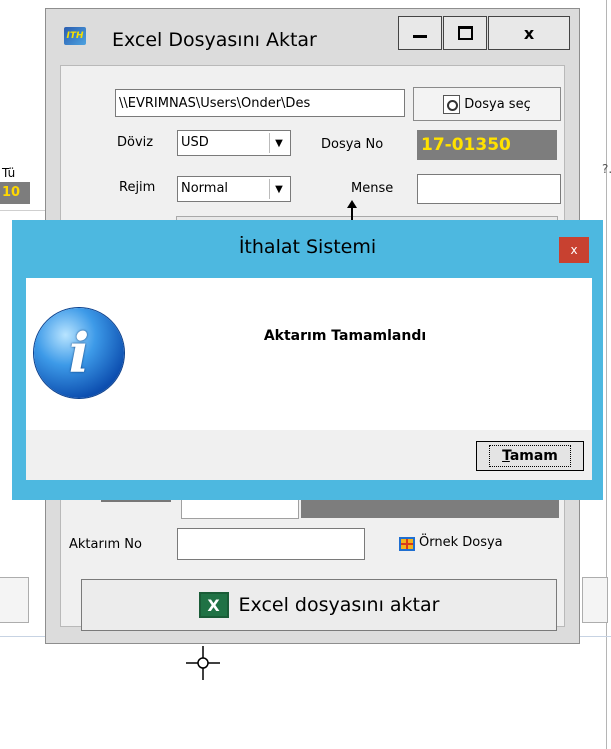 This screenshot has width=611, height=749. I want to click on maximize-button, so click(465, 33).